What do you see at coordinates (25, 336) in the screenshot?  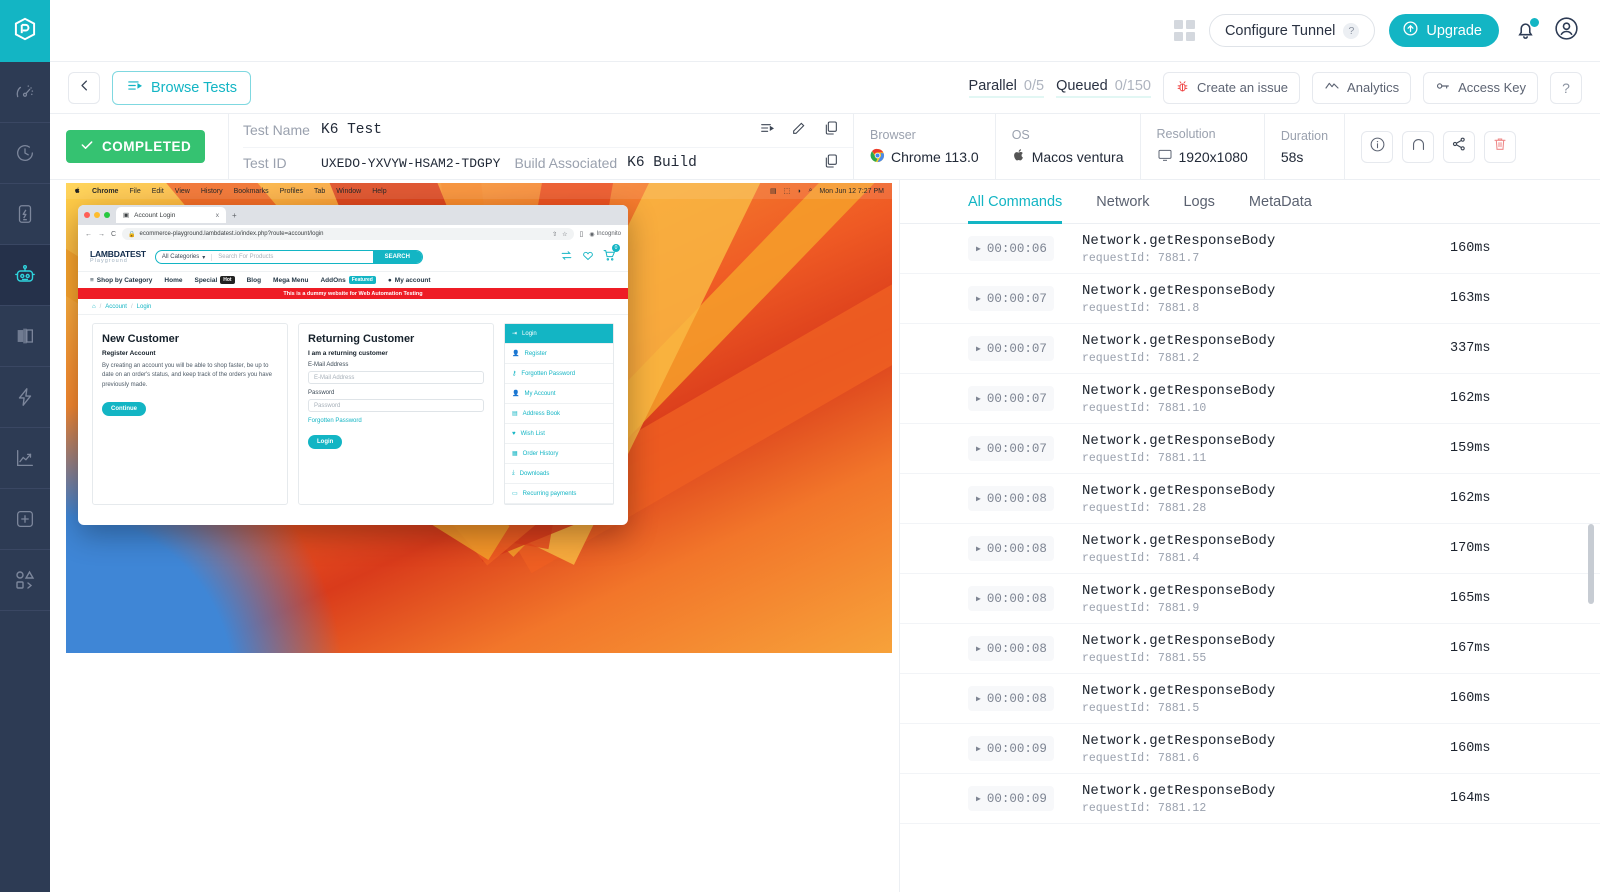 I see `sidebar-item-visual-regression` at bounding box center [25, 336].